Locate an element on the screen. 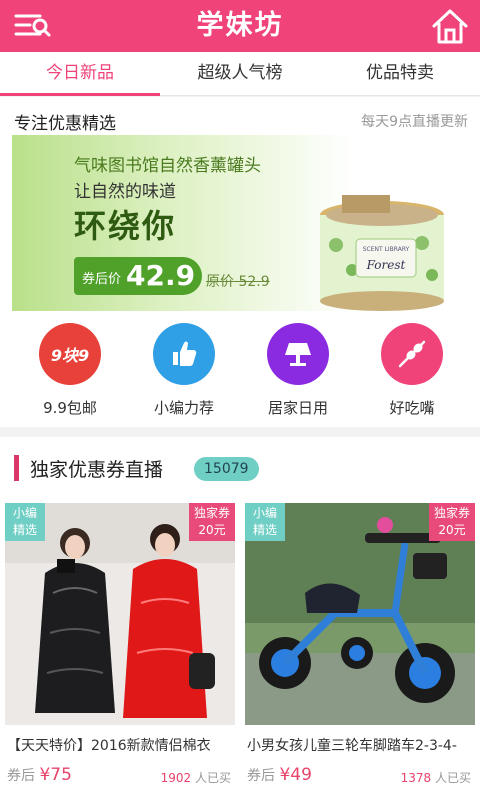 Image resolution: width=480 pixels, height=800 pixels. scent-can-image: SCENT LIBRARY Forest is located at coordinates (382, 253).